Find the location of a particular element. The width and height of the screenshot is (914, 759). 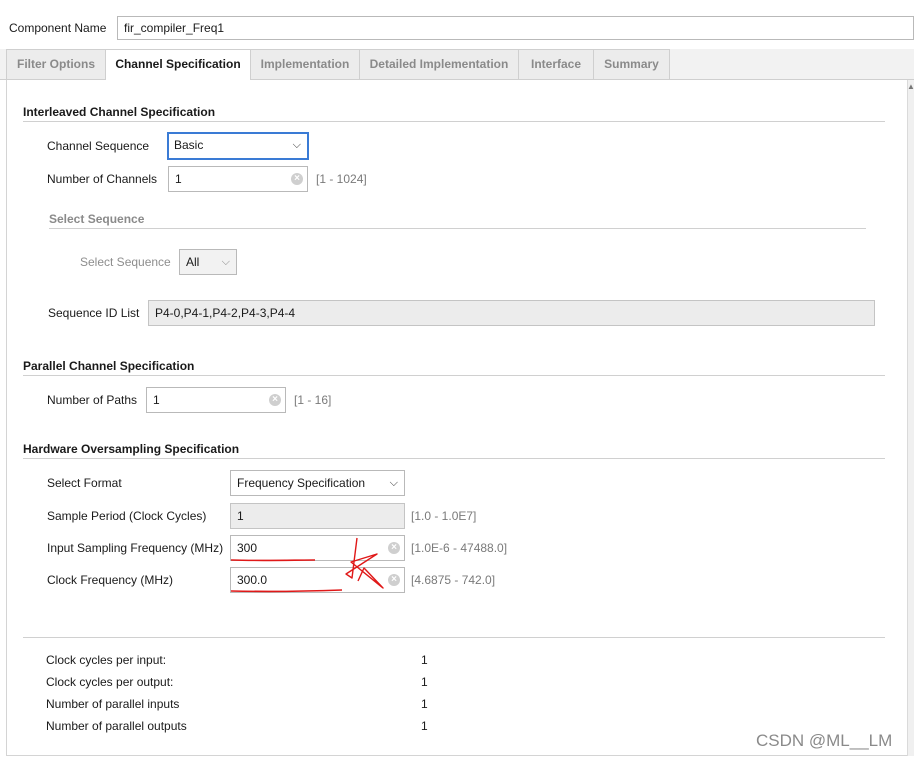

num-paths-value: 1 is located at coordinates (156, 400).